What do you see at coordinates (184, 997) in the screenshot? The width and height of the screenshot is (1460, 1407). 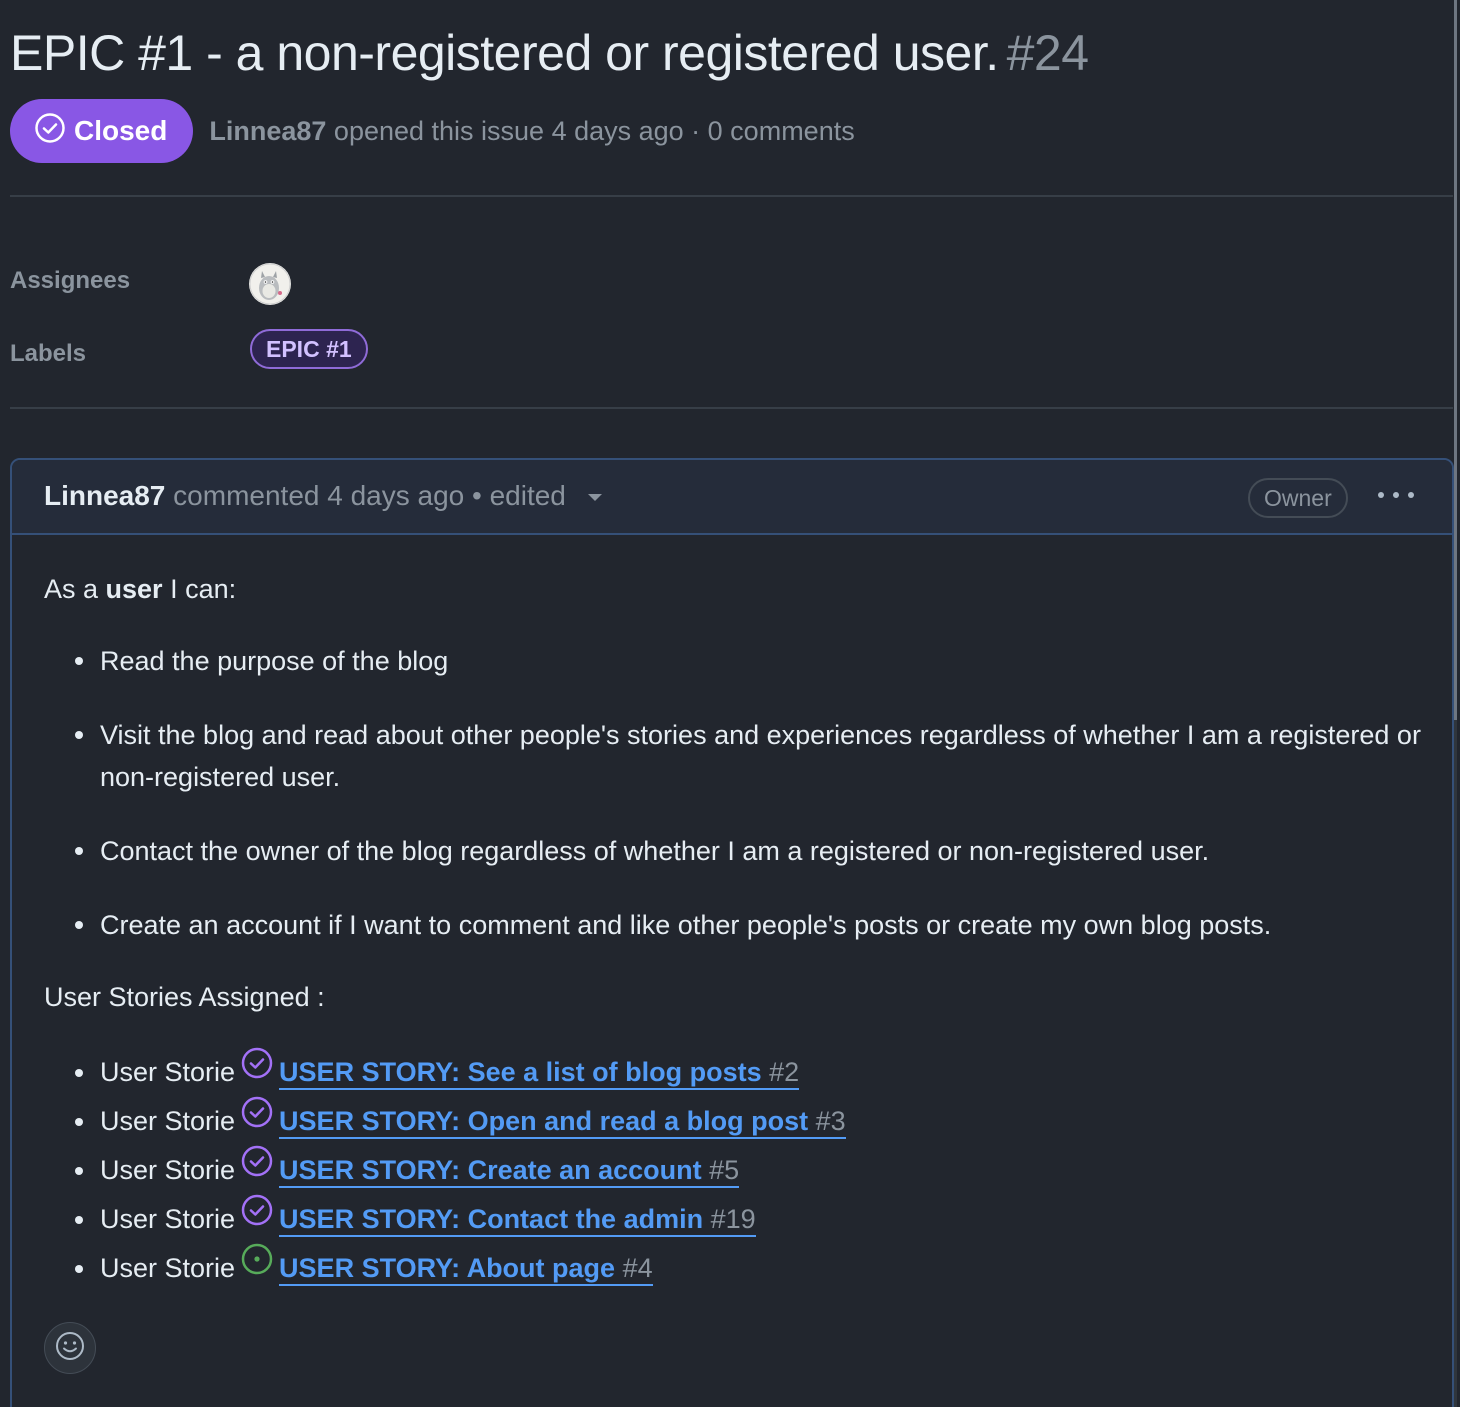 I see `stories-heading: User Stories Assigned :` at bounding box center [184, 997].